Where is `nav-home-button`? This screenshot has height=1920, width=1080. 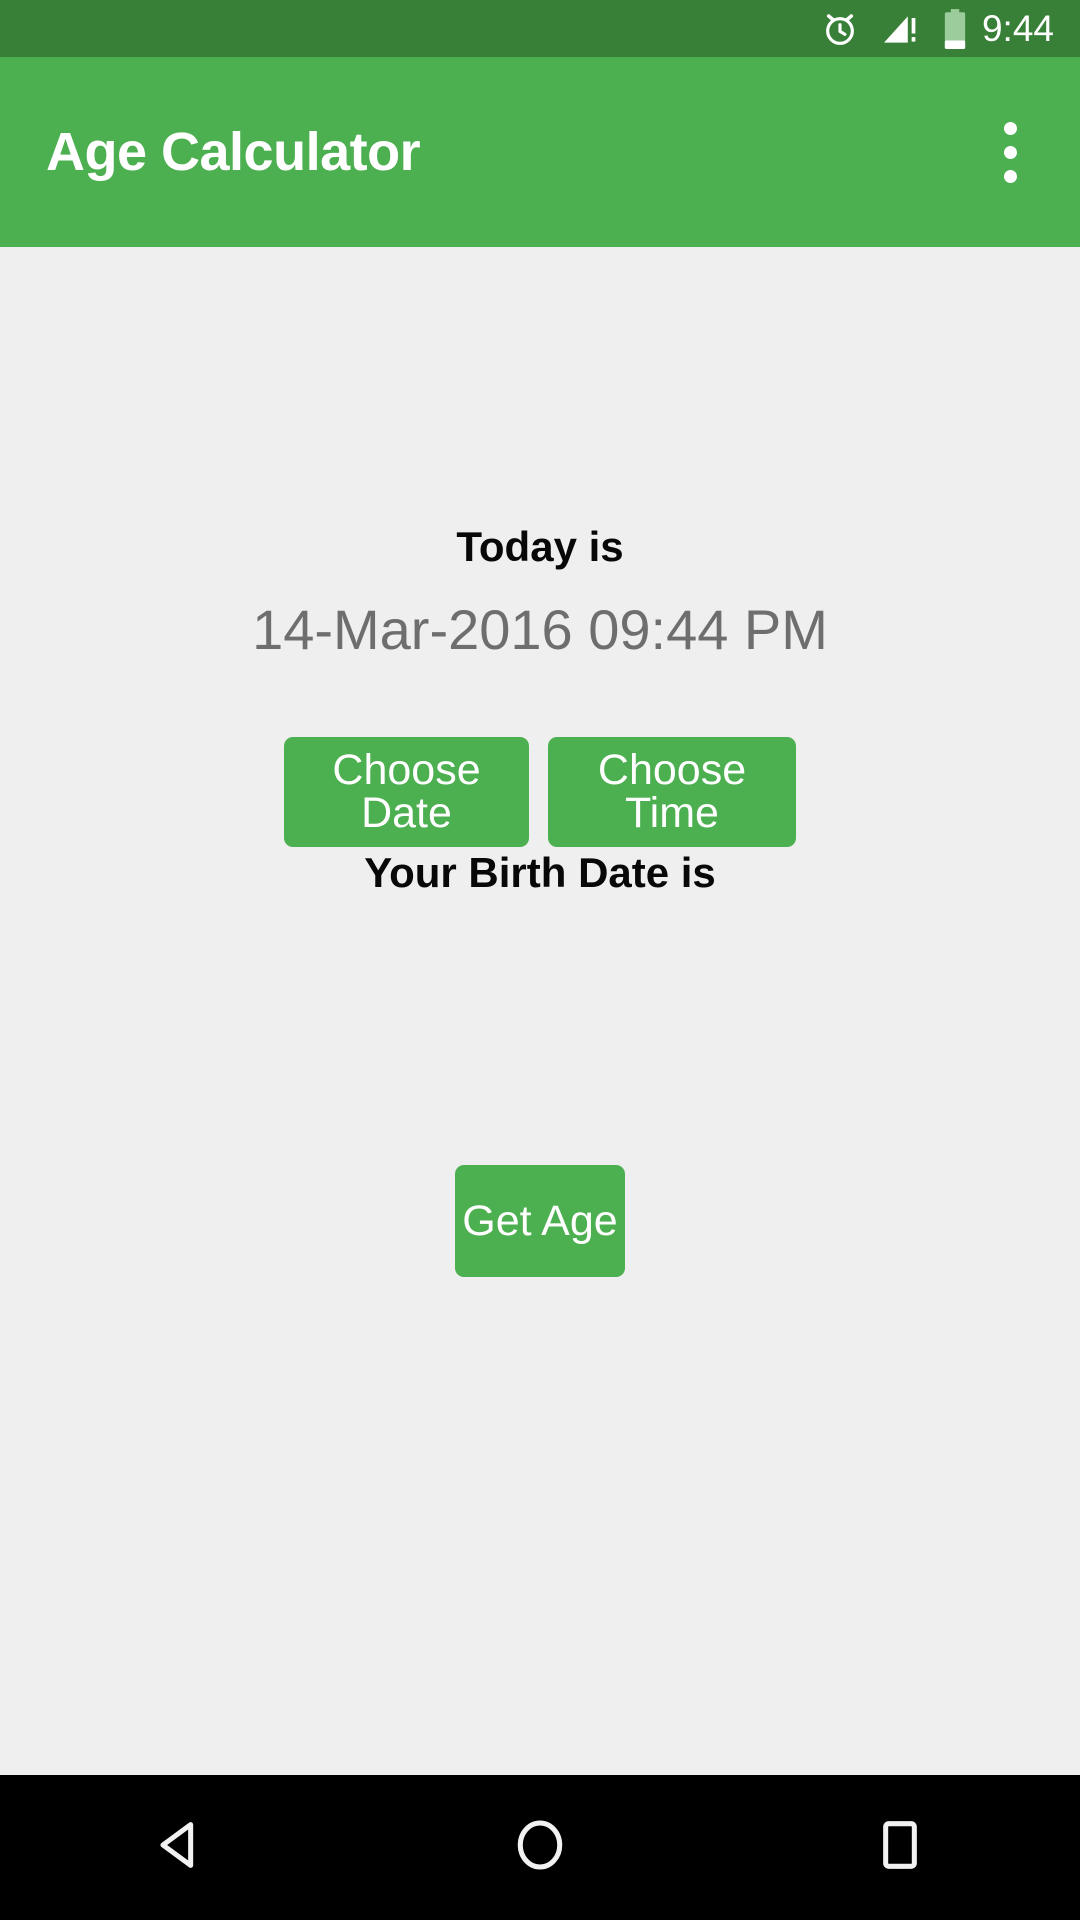
nav-home-button is located at coordinates (540, 1847).